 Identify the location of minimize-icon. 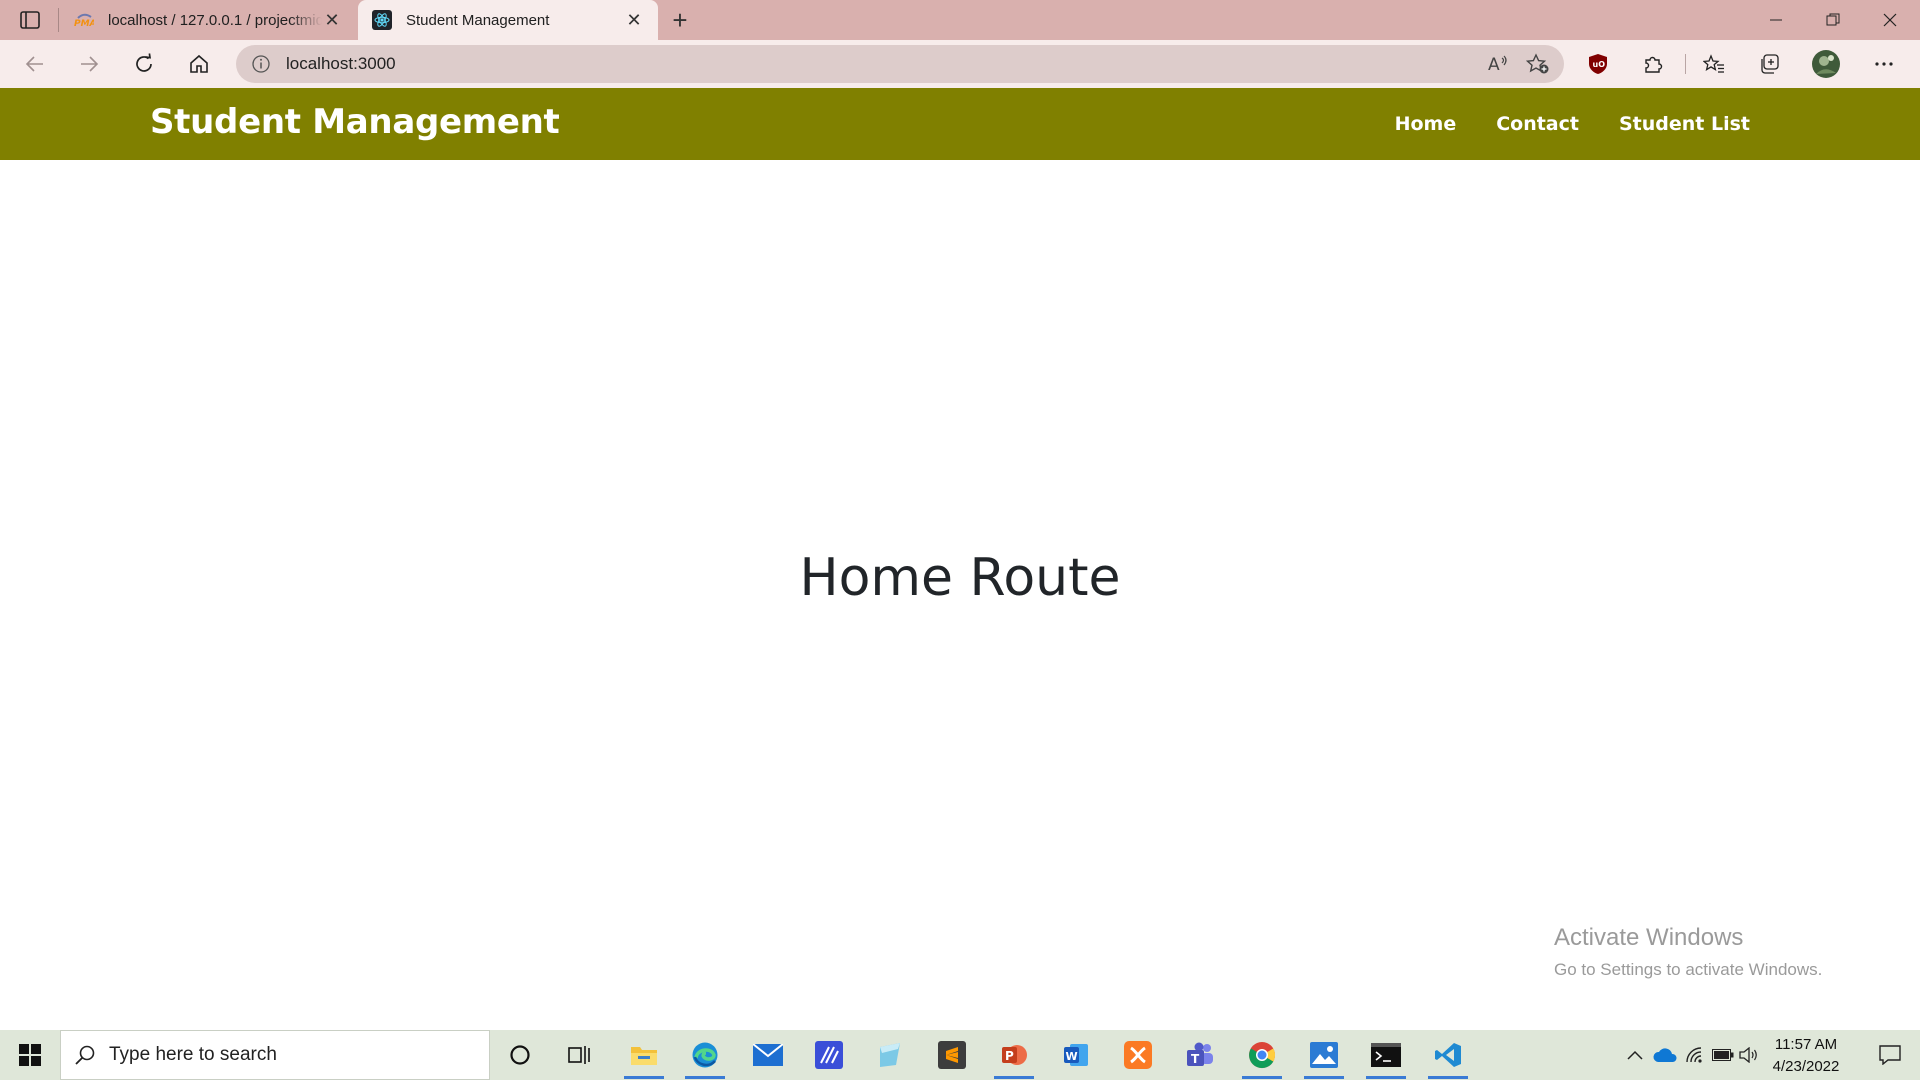
(1776, 20).